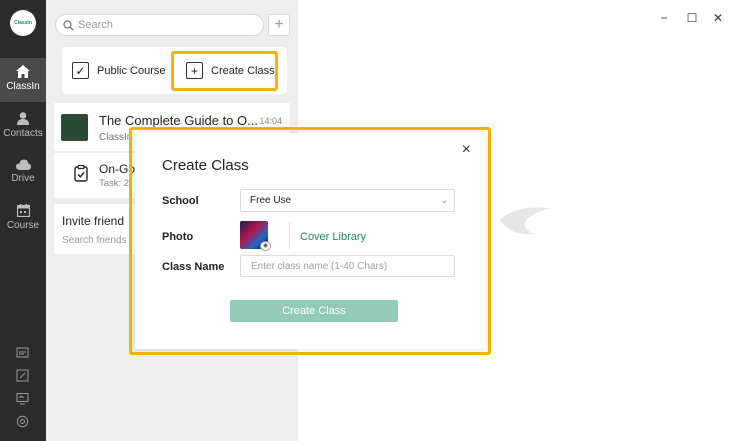  Describe the element at coordinates (114, 183) in the screenshot. I see `list-item-subtitle: Task: 2` at that location.